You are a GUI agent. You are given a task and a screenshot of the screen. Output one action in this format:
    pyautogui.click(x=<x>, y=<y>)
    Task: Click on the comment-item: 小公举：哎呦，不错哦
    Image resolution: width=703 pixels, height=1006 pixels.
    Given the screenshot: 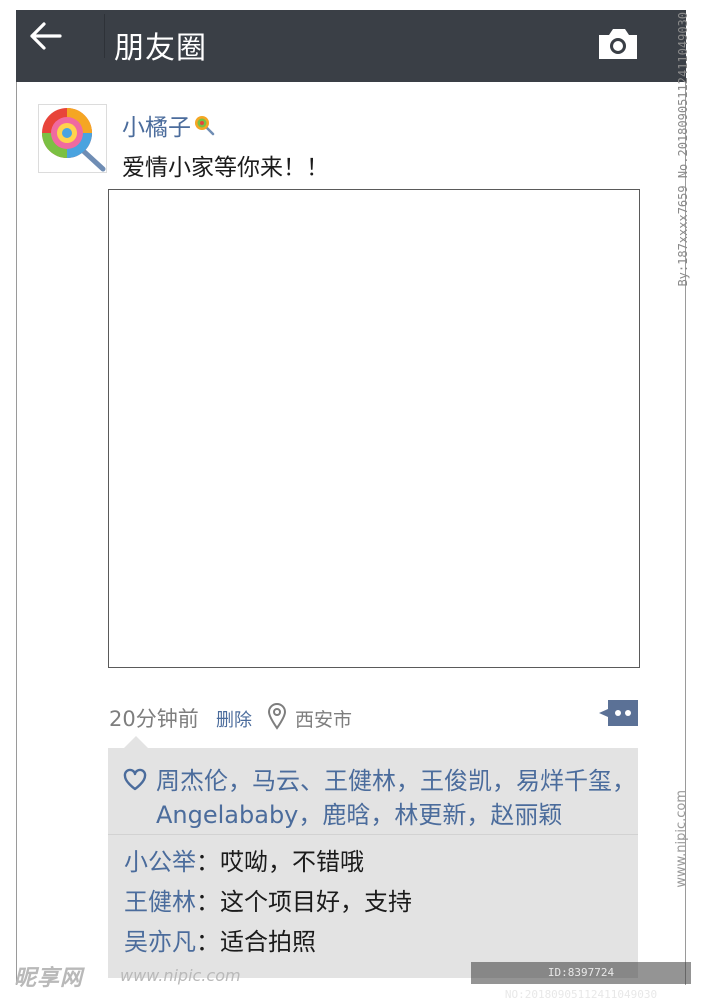 What is the action you would take?
    pyautogui.click(x=244, y=862)
    